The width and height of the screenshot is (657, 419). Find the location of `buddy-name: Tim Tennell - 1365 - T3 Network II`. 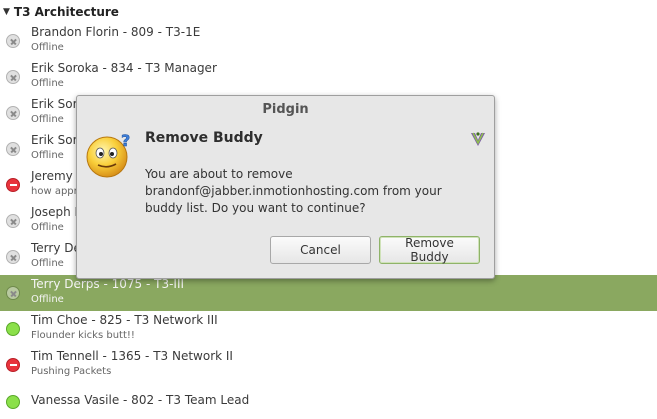

buddy-name: Tim Tennell - 1365 - T3 Network II is located at coordinates (132, 356).